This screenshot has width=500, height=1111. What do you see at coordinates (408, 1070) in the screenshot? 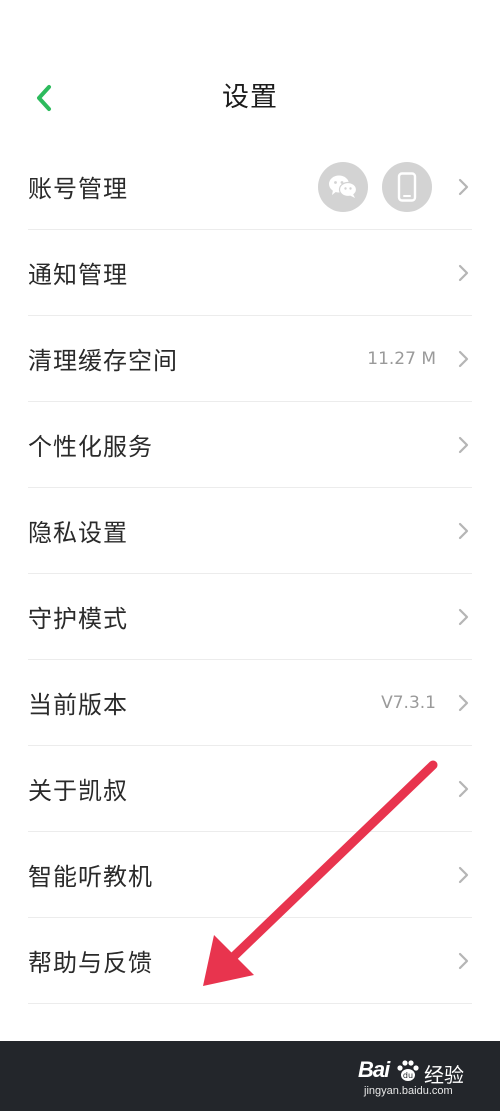
I see `paw-icon: du` at bounding box center [408, 1070].